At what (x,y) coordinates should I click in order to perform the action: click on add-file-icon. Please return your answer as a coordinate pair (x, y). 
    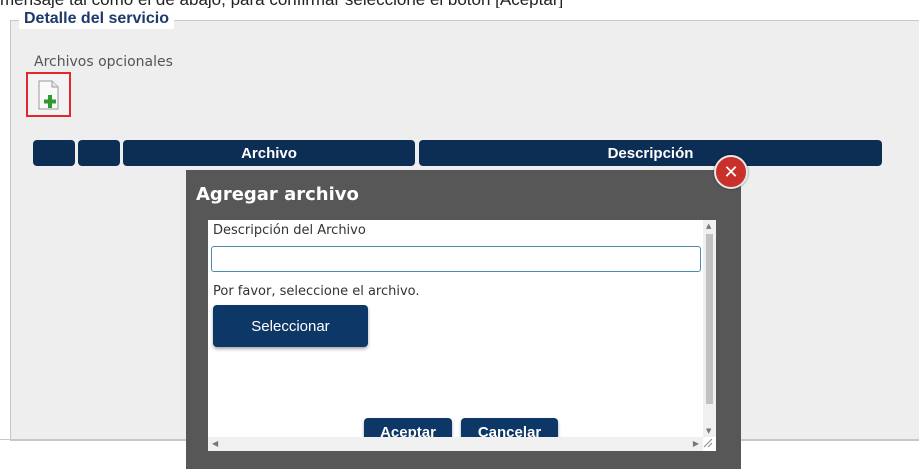
    Looking at the image, I should click on (48, 95).